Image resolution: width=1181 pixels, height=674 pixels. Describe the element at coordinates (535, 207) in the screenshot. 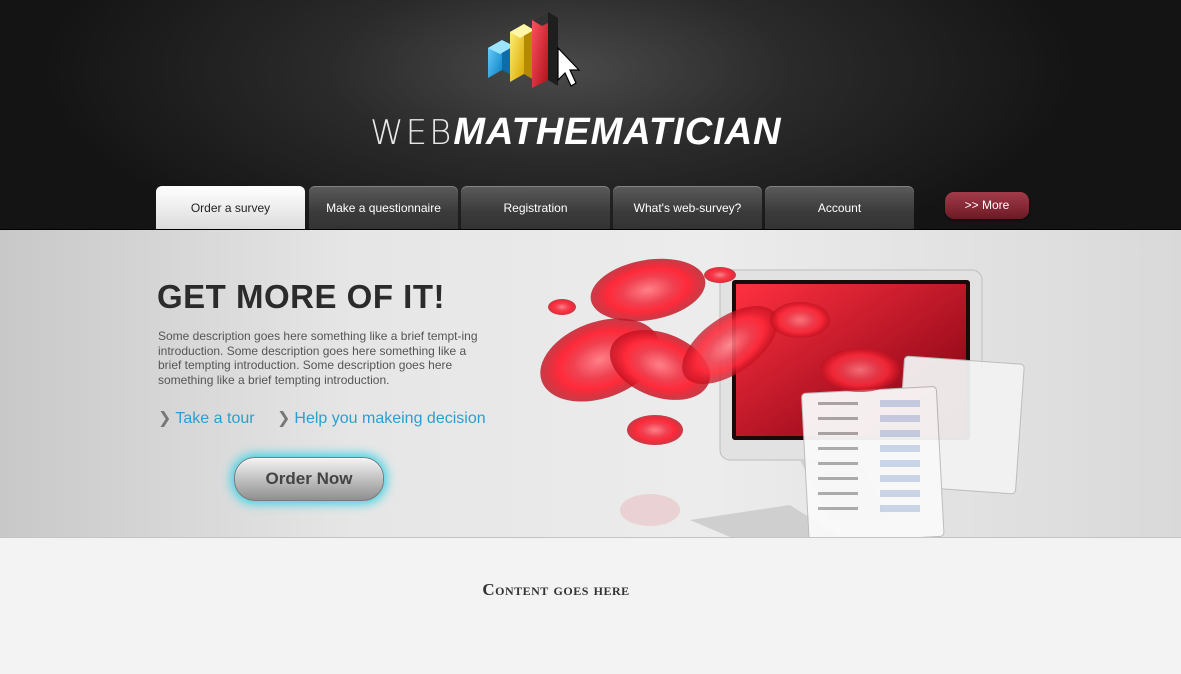

I see `tab-registration: Registration` at that location.